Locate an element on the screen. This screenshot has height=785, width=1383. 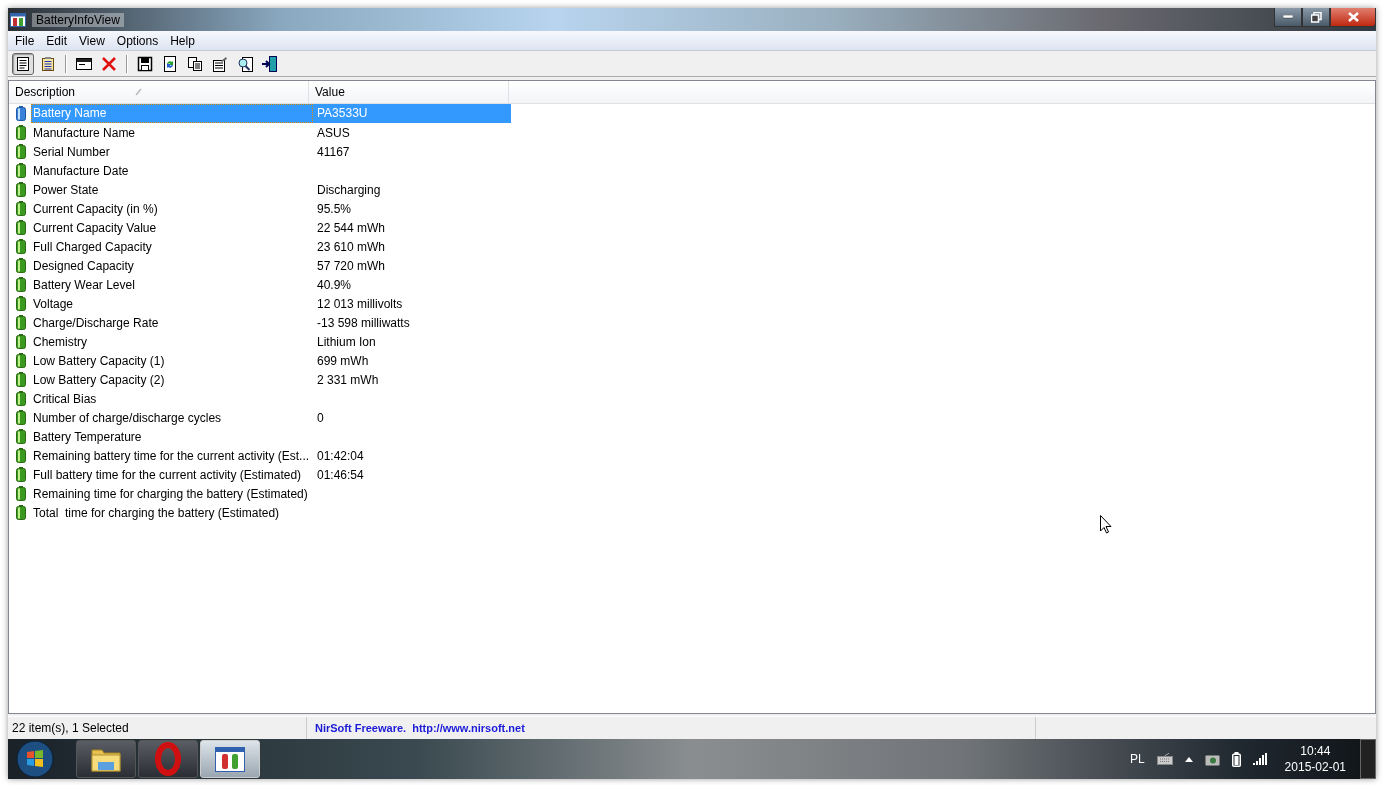
description-cell-text: Low Battery Capacity (1) is located at coordinates (99, 360).